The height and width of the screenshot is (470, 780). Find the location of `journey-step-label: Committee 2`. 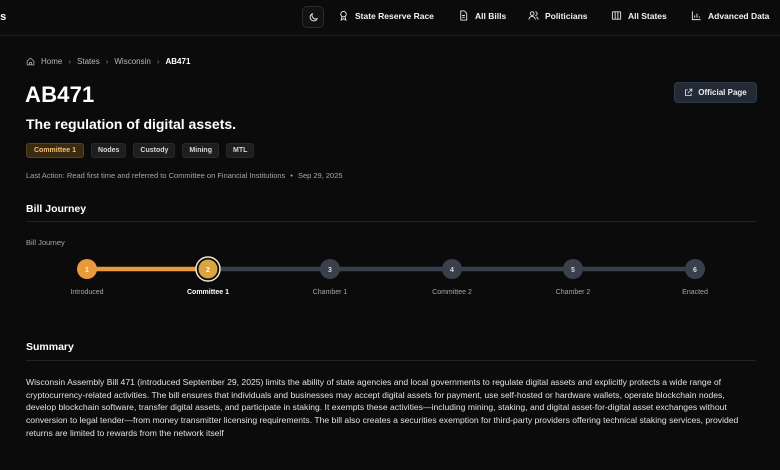

journey-step-label: Committee 2 is located at coordinates (452, 292).